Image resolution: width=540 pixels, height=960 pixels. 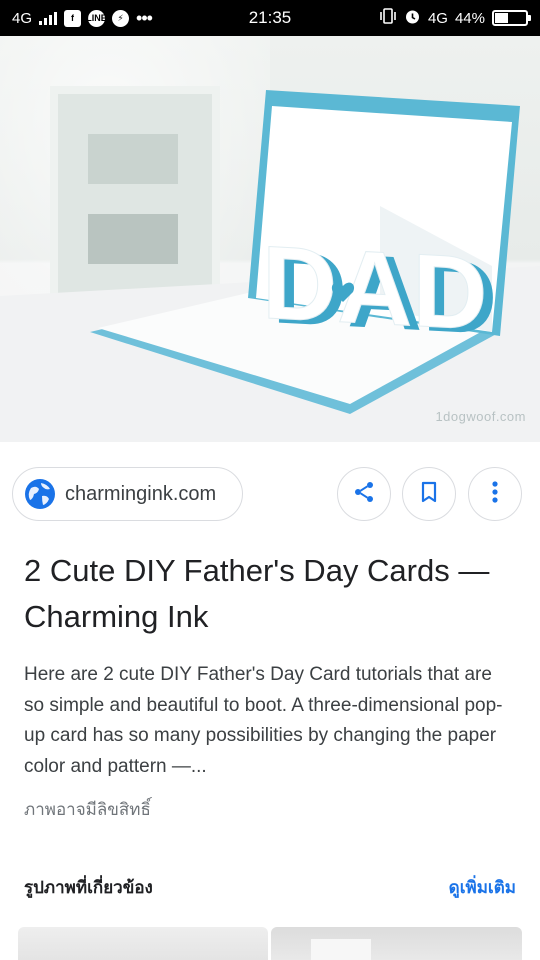 What do you see at coordinates (388, 18) in the screenshot?
I see `vibrate-icon` at bounding box center [388, 18].